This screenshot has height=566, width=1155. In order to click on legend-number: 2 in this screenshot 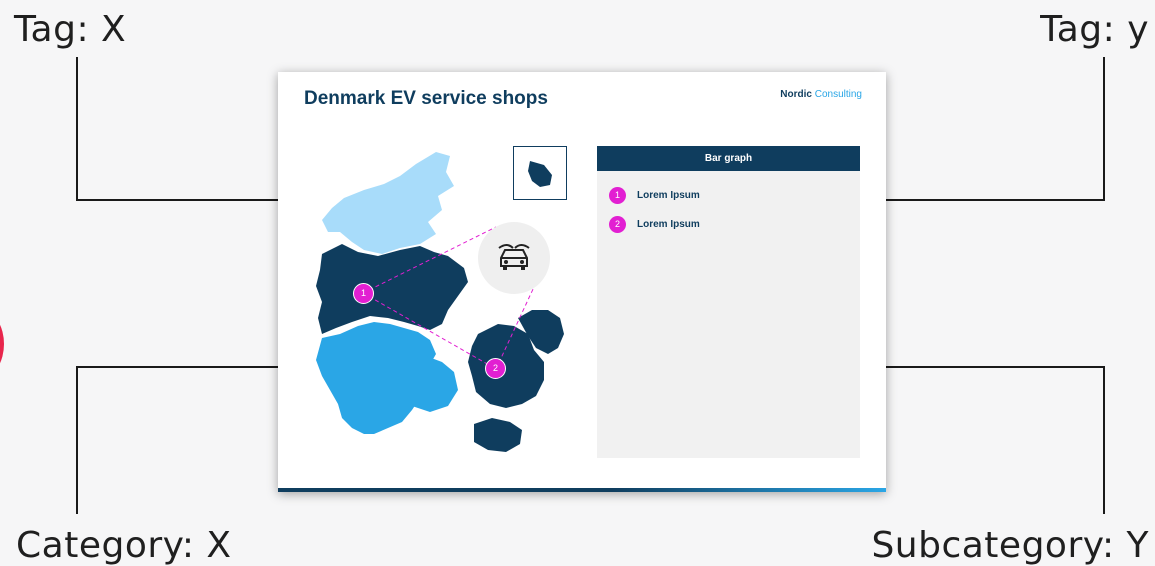, I will do `click(617, 224)`.